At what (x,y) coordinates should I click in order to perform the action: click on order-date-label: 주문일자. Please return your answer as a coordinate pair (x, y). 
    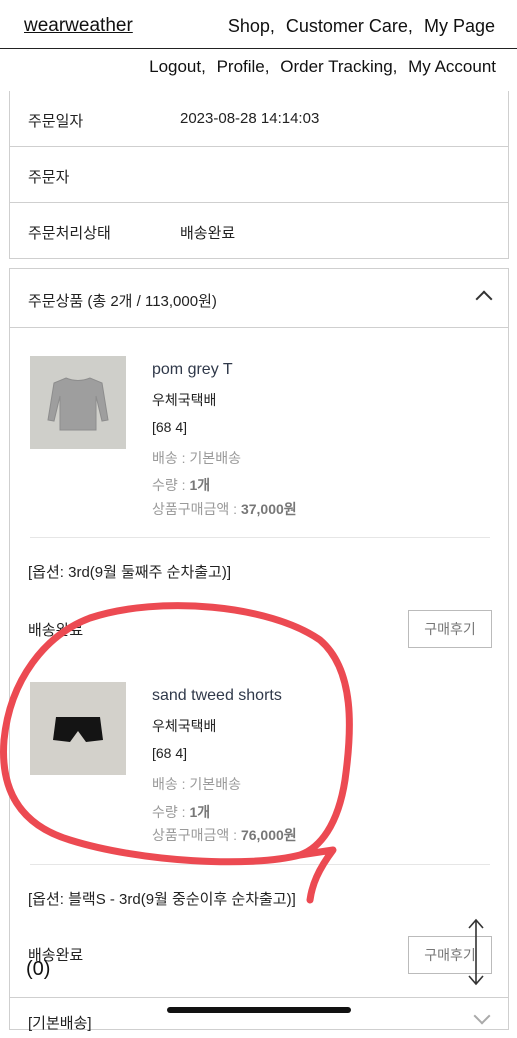
    Looking at the image, I should click on (56, 121).